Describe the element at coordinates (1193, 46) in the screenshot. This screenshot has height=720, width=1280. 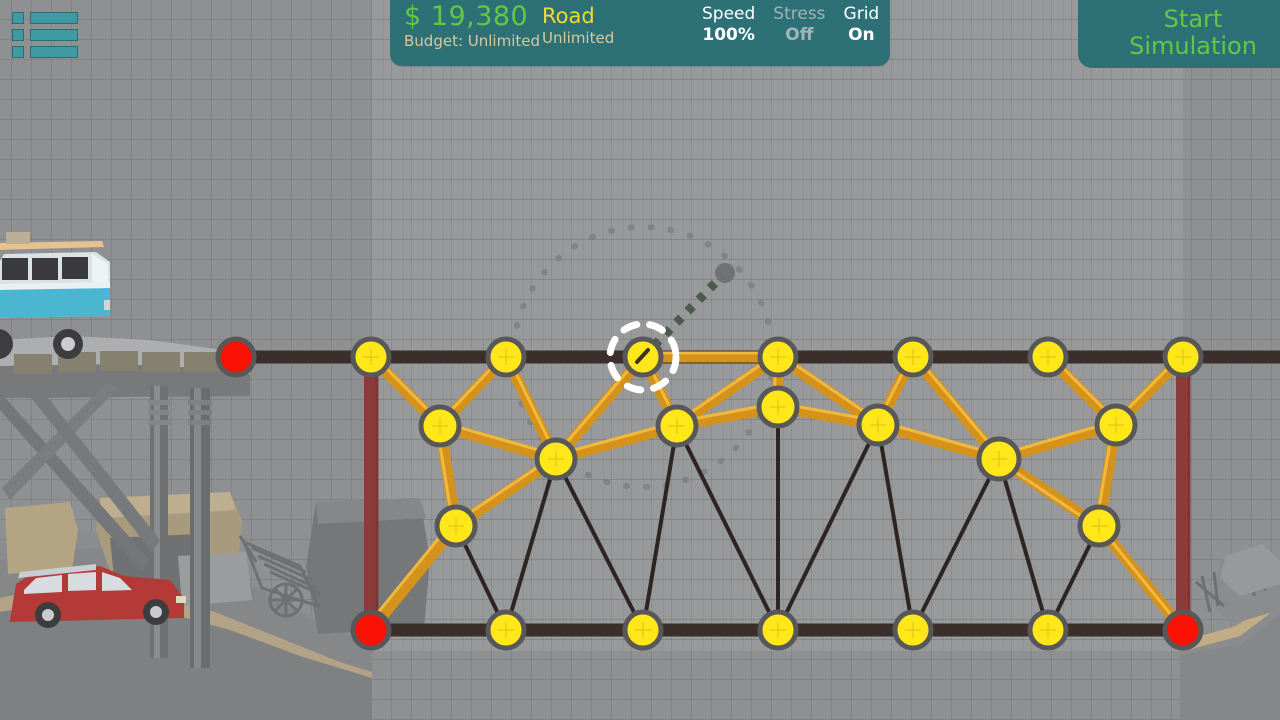
I see `start-simulation-line2: Simulation` at that location.